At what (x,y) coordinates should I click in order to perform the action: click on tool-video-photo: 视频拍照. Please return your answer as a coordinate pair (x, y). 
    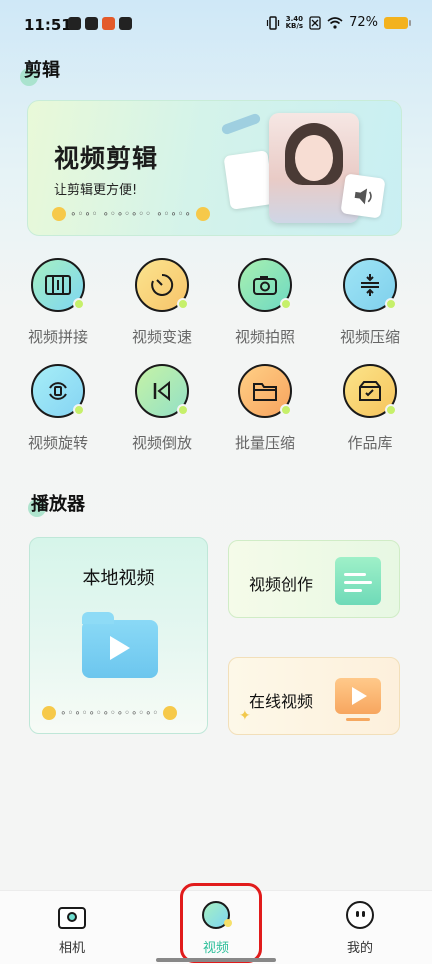
    Looking at the image, I should click on (265, 306).